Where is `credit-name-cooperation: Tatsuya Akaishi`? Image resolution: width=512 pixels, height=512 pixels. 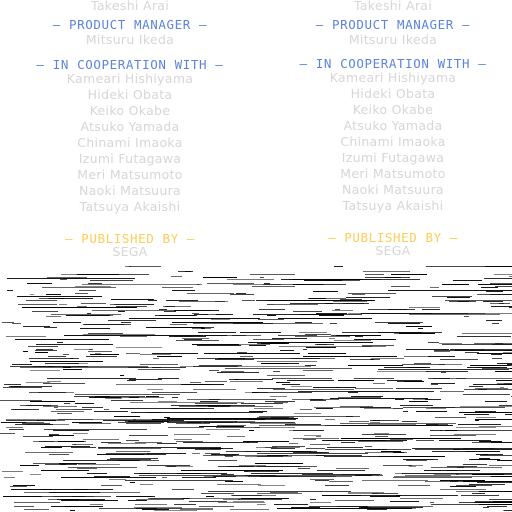 credit-name-cooperation: Tatsuya Akaishi is located at coordinates (130, 206).